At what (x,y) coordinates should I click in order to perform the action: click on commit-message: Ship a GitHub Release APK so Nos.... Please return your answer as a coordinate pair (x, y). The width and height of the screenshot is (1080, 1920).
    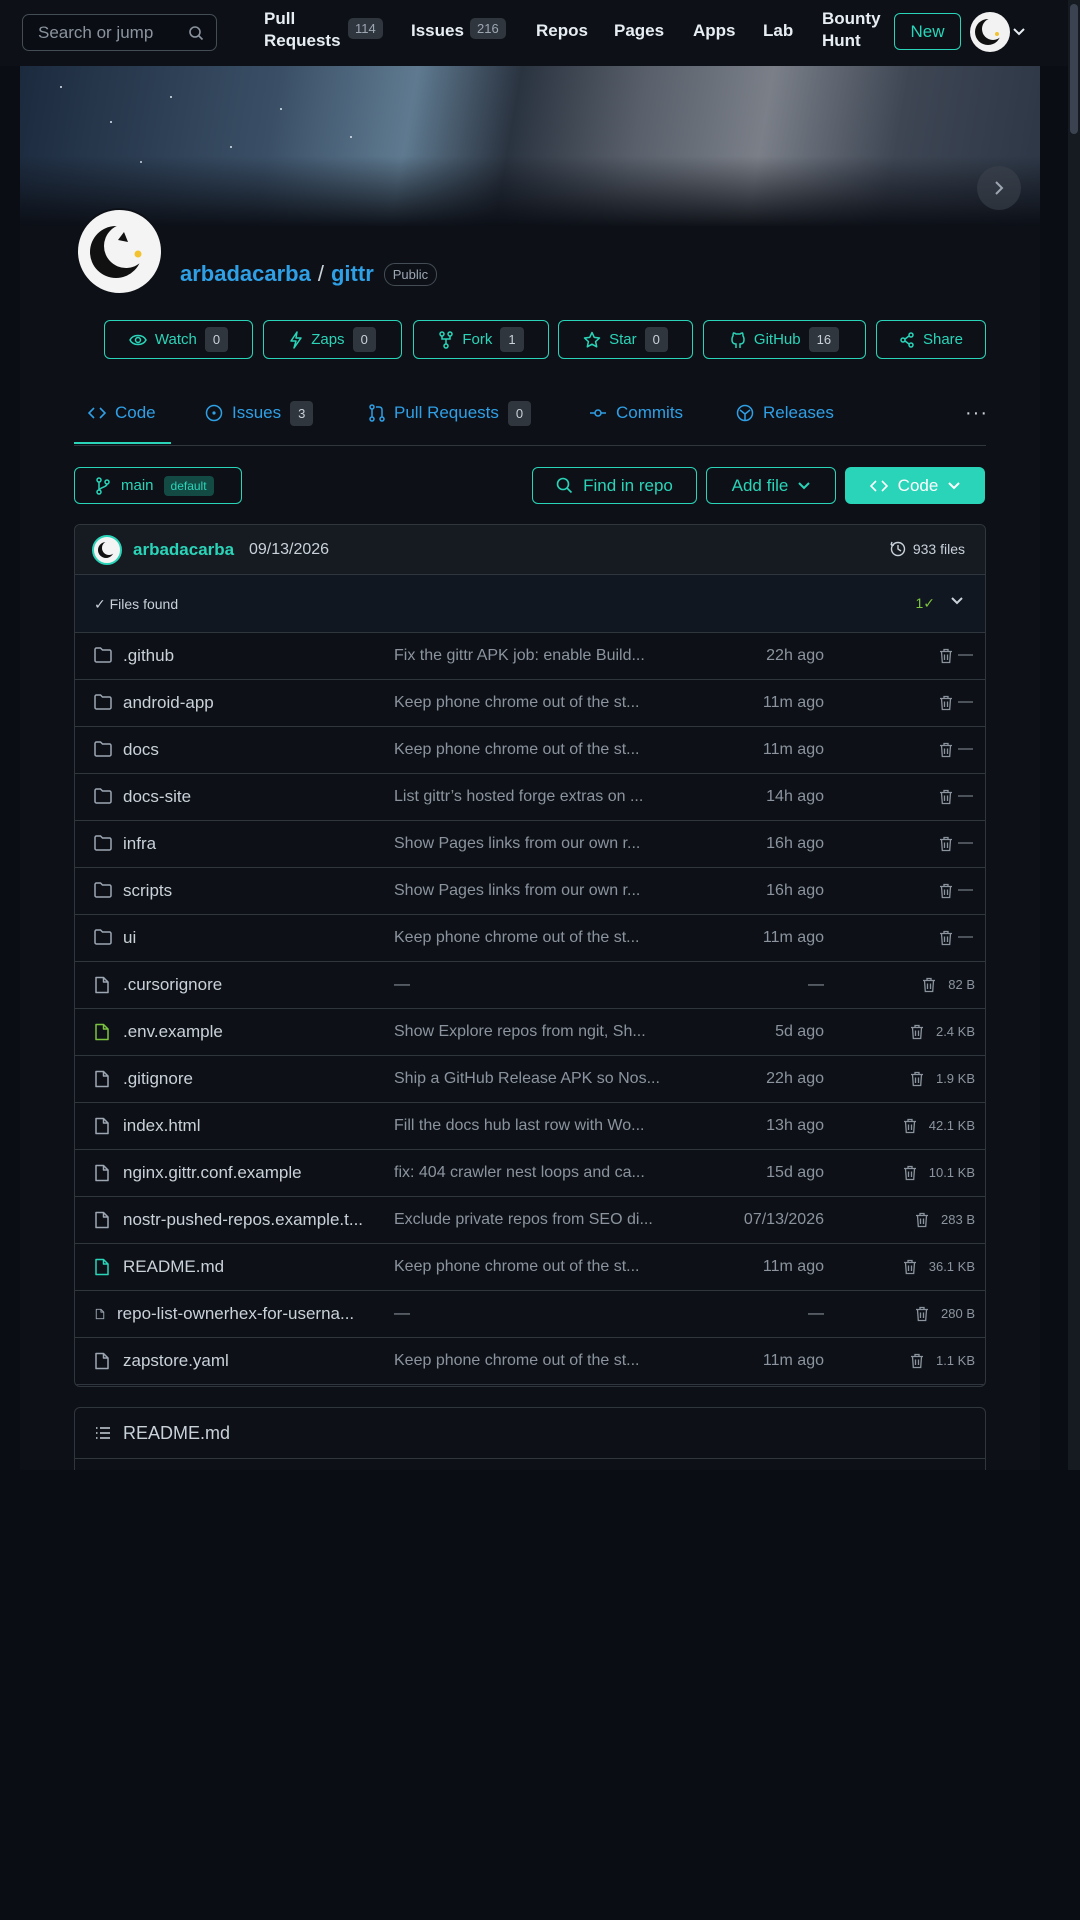
    Looking at the image, I should click on (536, 1079).